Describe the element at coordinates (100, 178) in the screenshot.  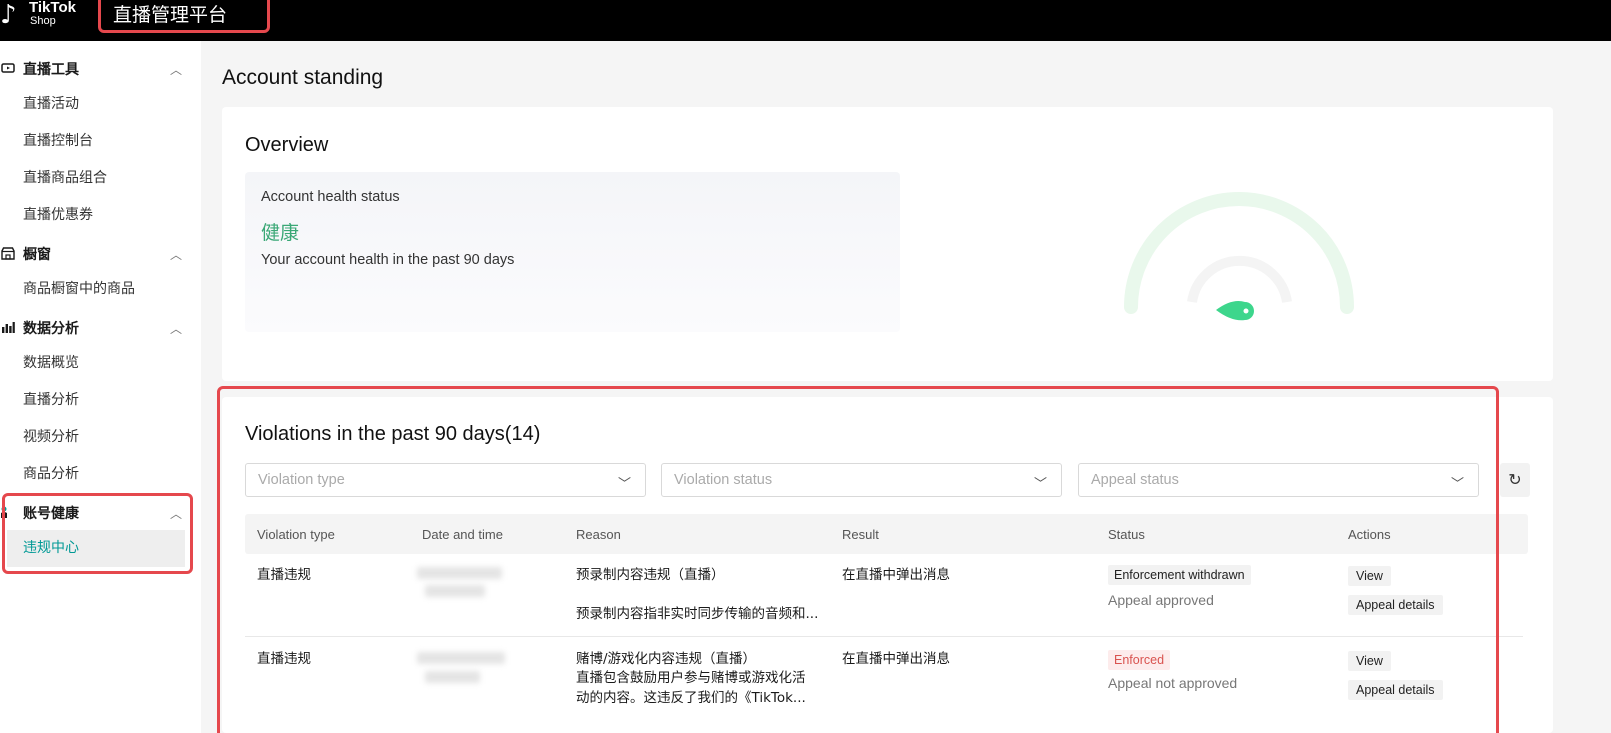
I see `sidebar-item-live-product-sets: 直播商品组合` at that location.